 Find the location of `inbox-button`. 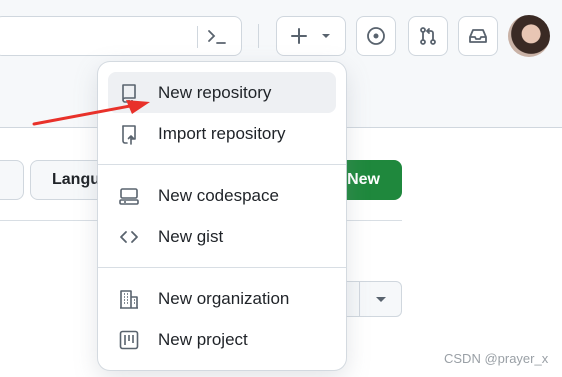

inbox-button is located at coordinates (478, 36).